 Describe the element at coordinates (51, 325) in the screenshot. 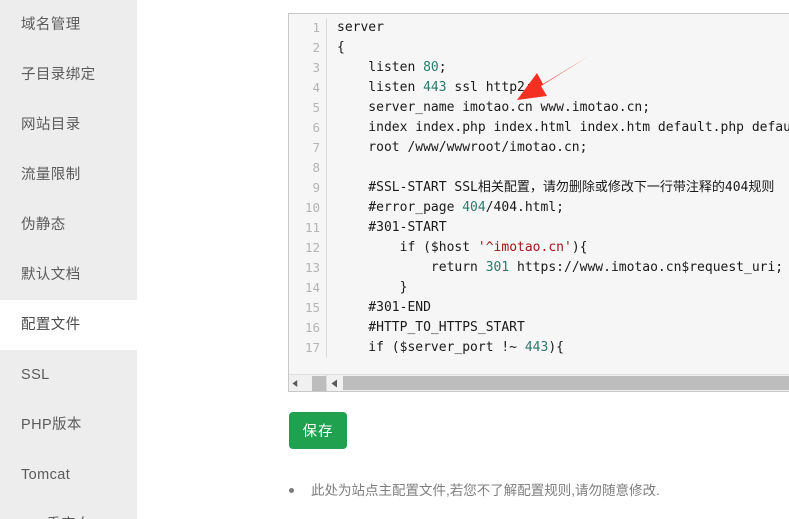

I see `sidebar-item-label: 配置文件` at that location.